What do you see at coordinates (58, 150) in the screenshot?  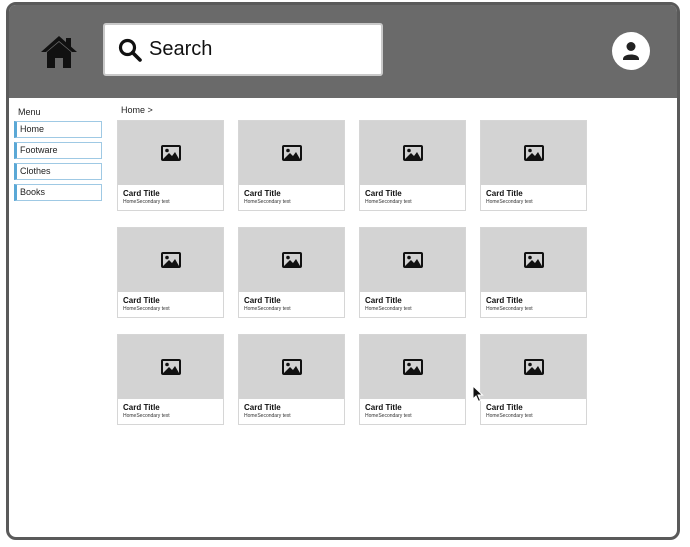 I see `sidebar-item-footware: Footware` at bounding box center [58, 150].